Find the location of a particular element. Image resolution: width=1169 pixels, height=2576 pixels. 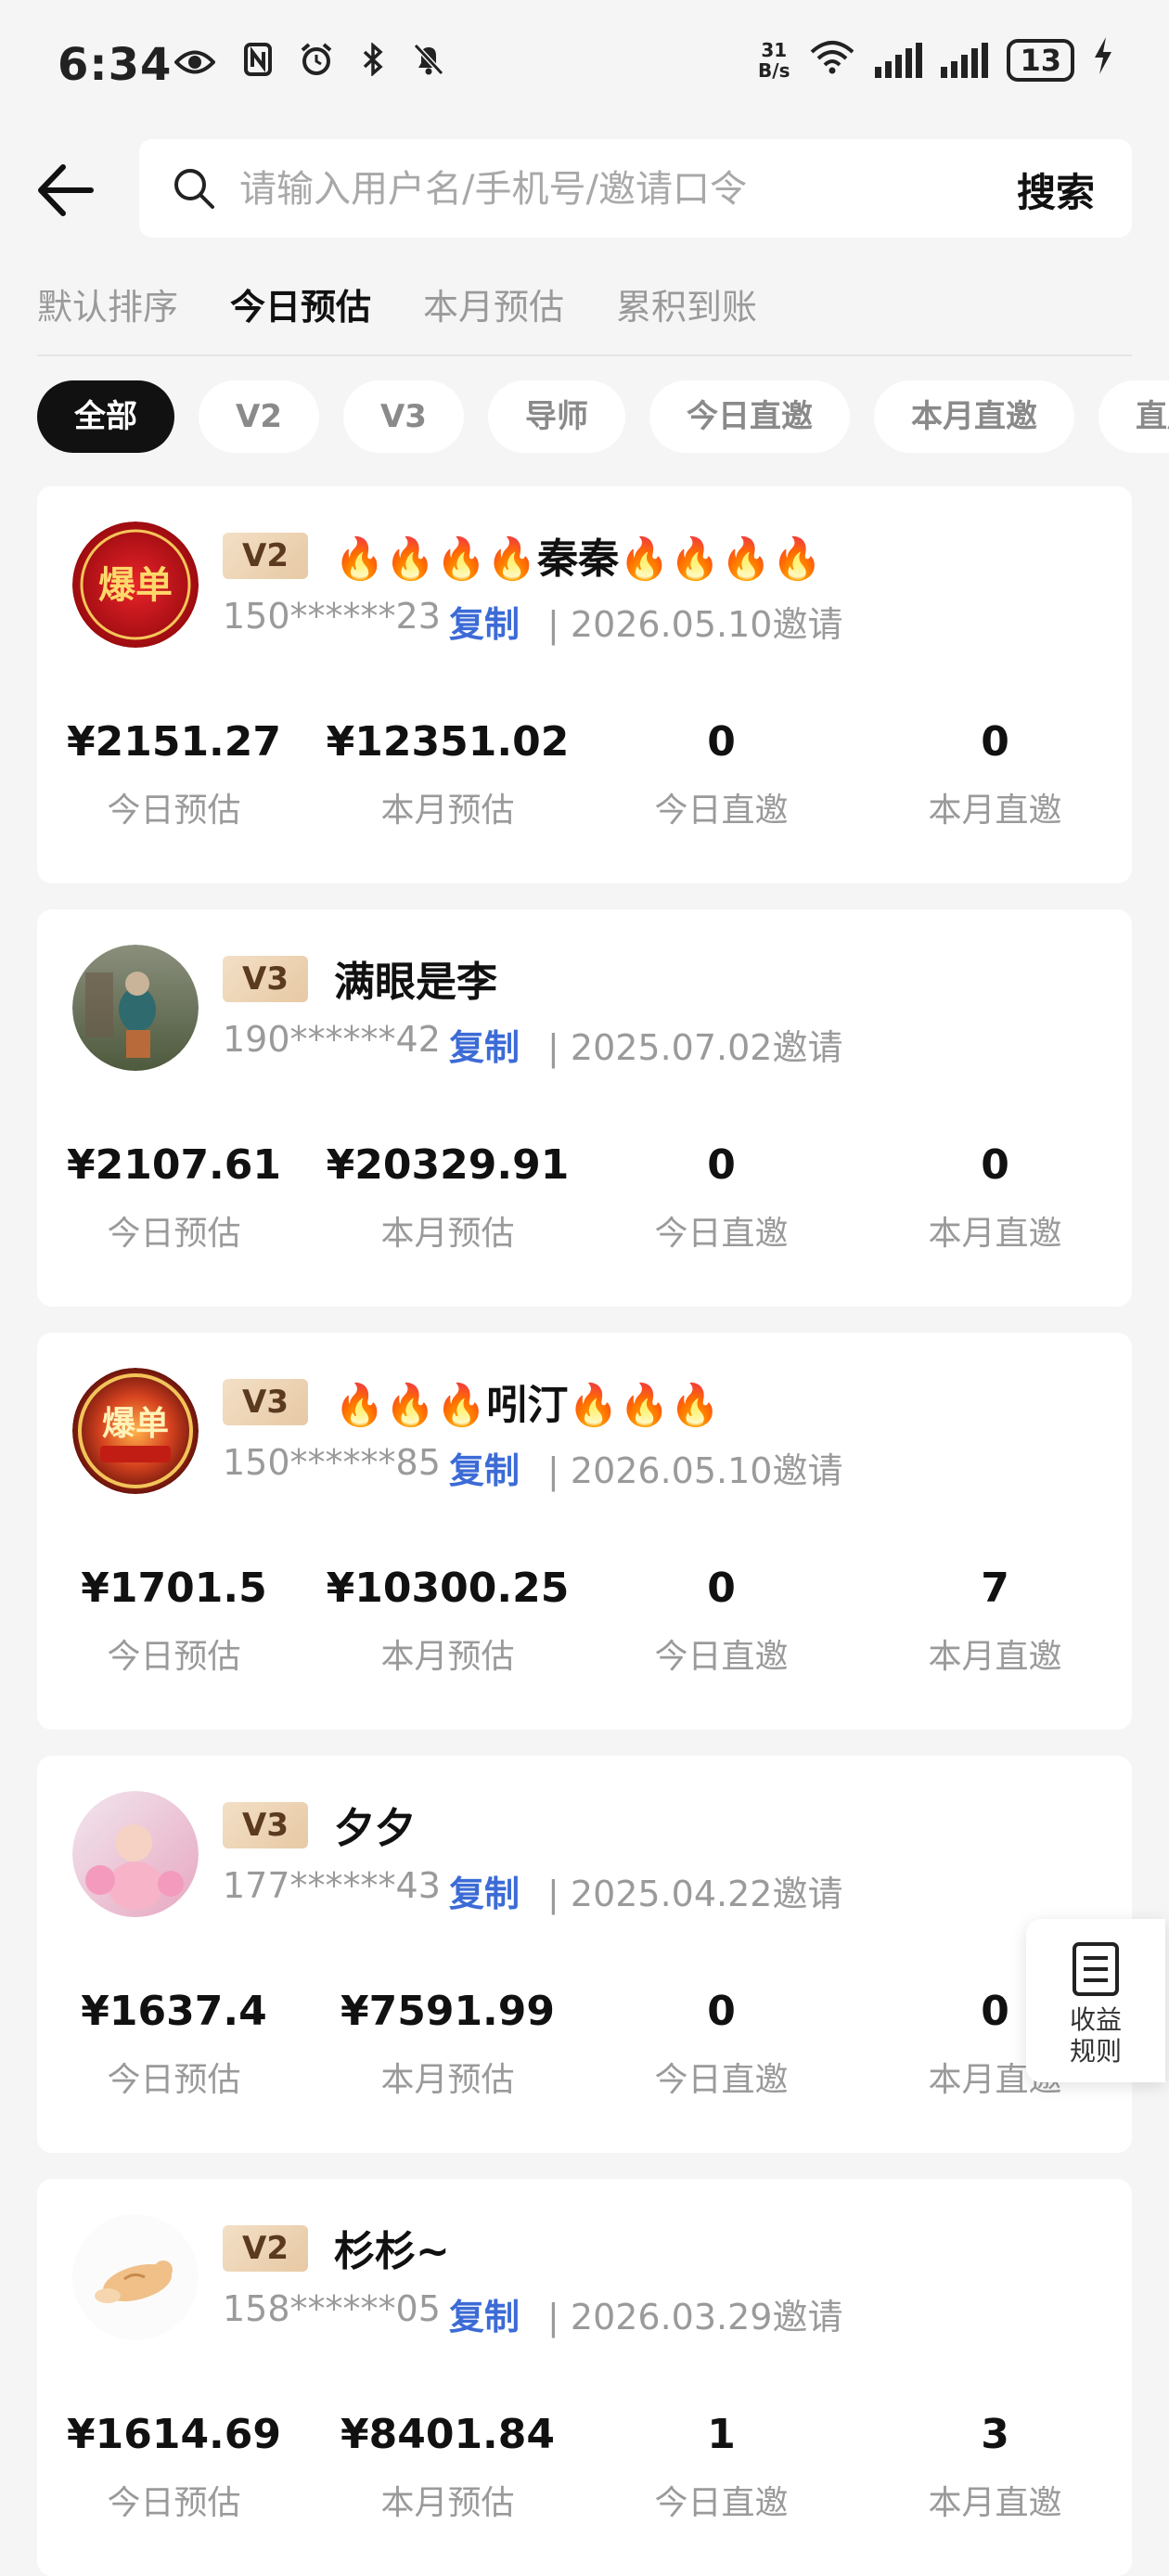

status-icons-left is located at coordinates (301, 63).